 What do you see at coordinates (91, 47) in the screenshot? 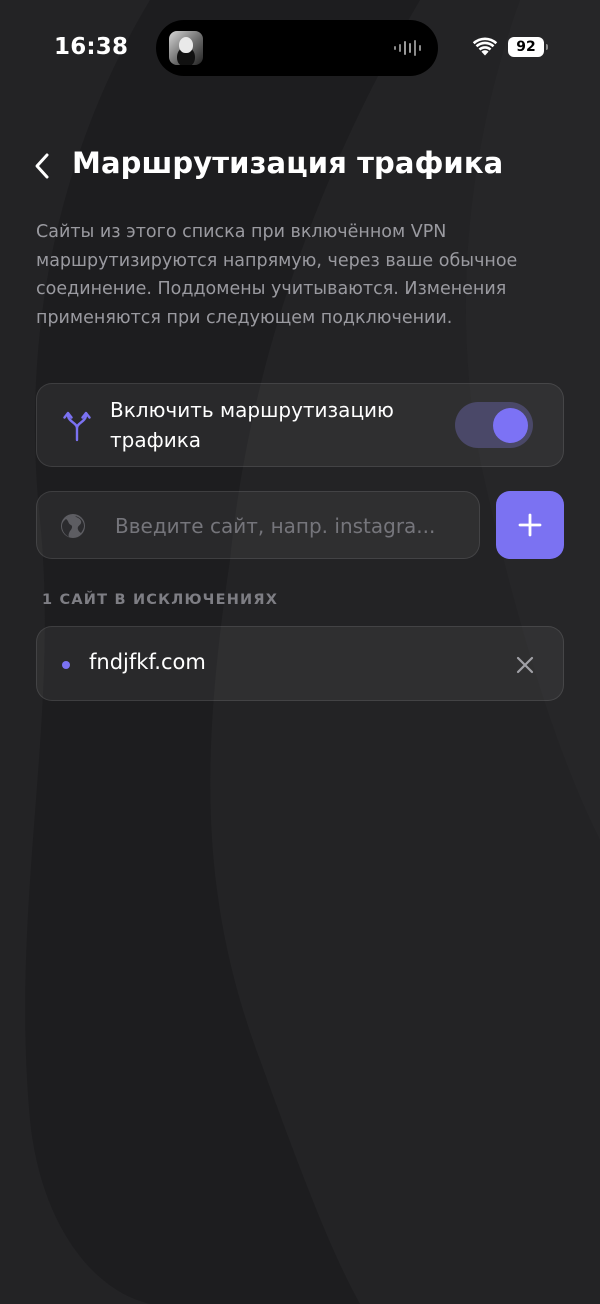
I see `status-time: 16:38` at bounding box center [91, 47].